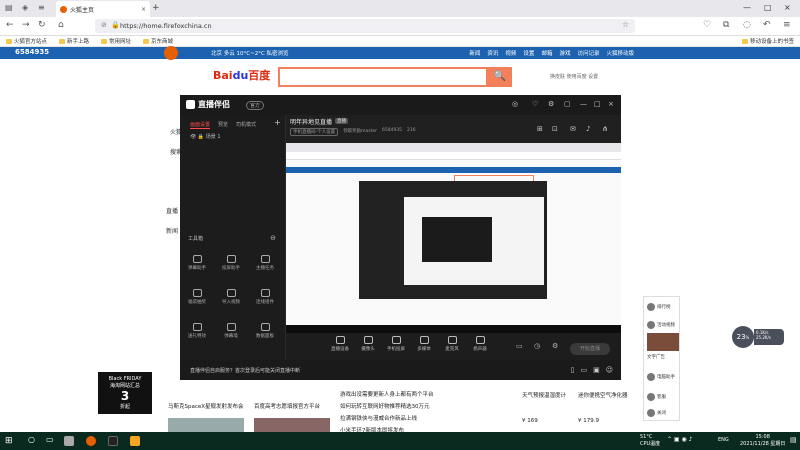 This screenshot has height=450, width=800. I want to click on clock: 15:08 2021/11/28 星期日, so click(762, 440).